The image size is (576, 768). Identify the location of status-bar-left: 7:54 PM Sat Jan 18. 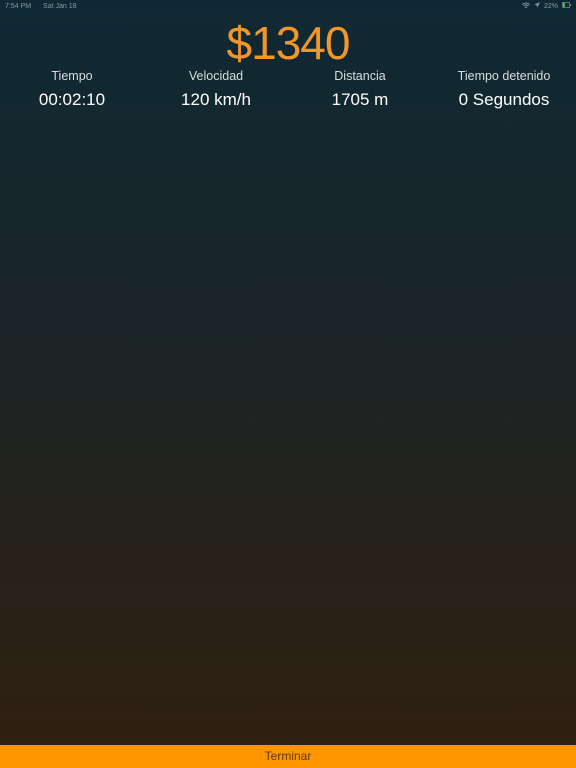
(46, 6).